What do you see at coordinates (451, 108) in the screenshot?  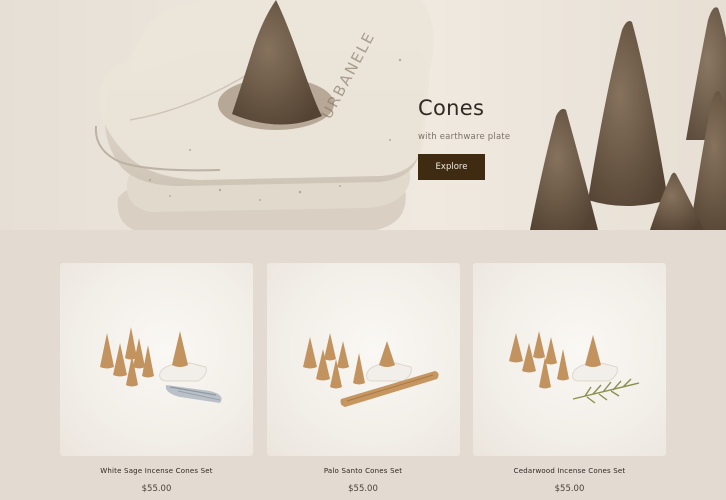 I see `hero-title: Cones` at bounding box center [451, 108].